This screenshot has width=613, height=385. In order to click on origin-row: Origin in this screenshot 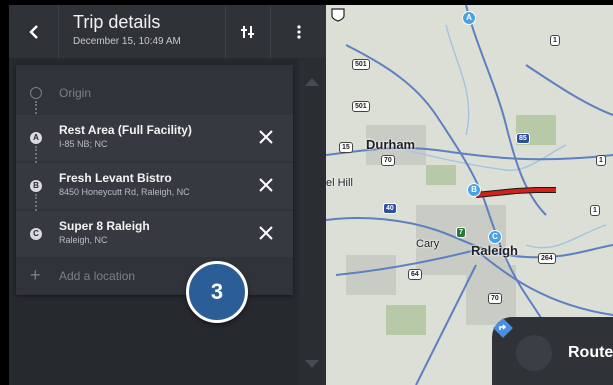, I will do `click(154, 97)`.